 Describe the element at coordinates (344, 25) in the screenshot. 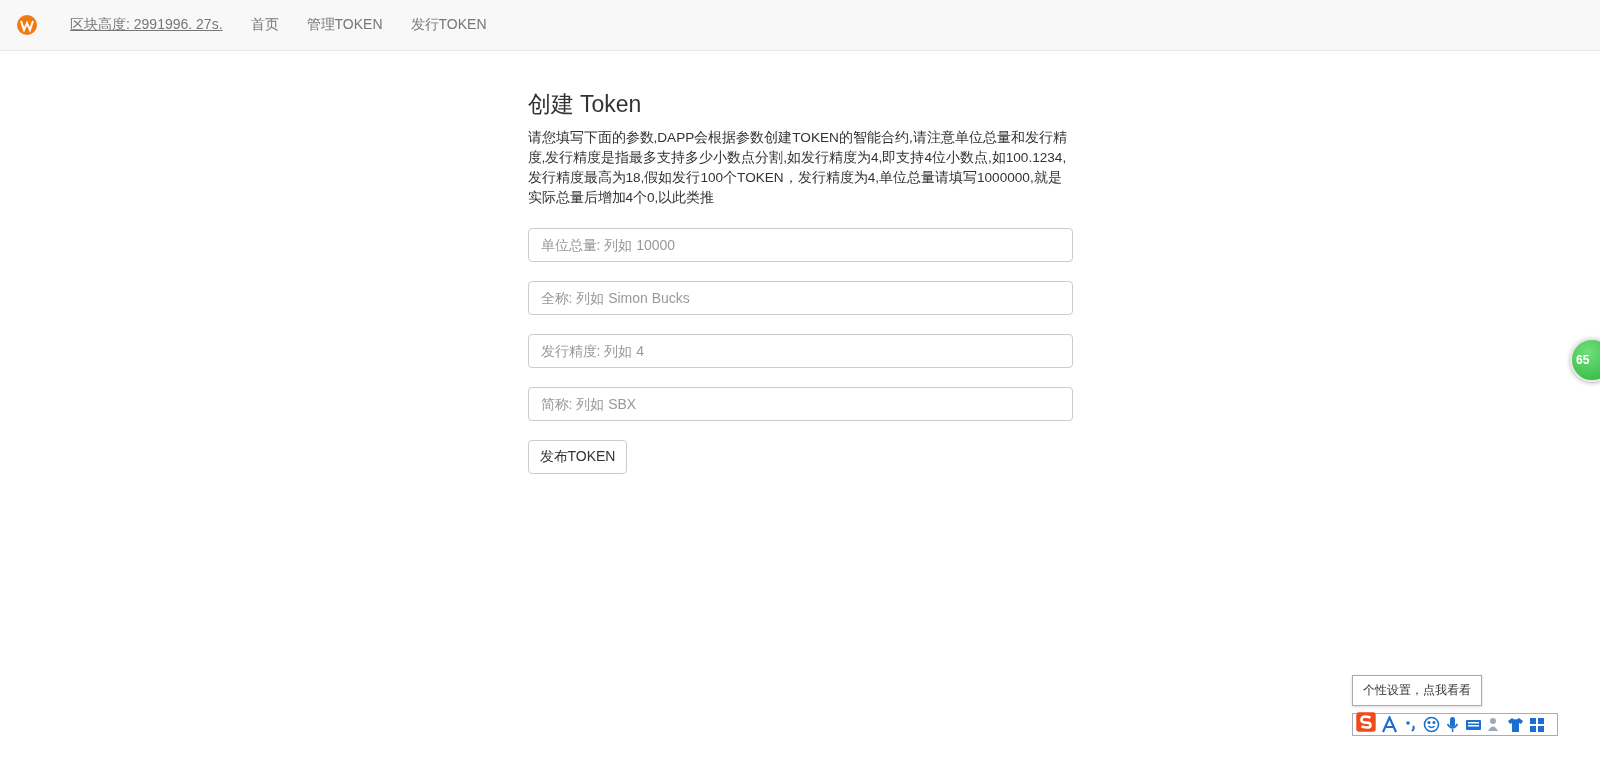

I see `nav-link: 管理TOKEN` at that location.